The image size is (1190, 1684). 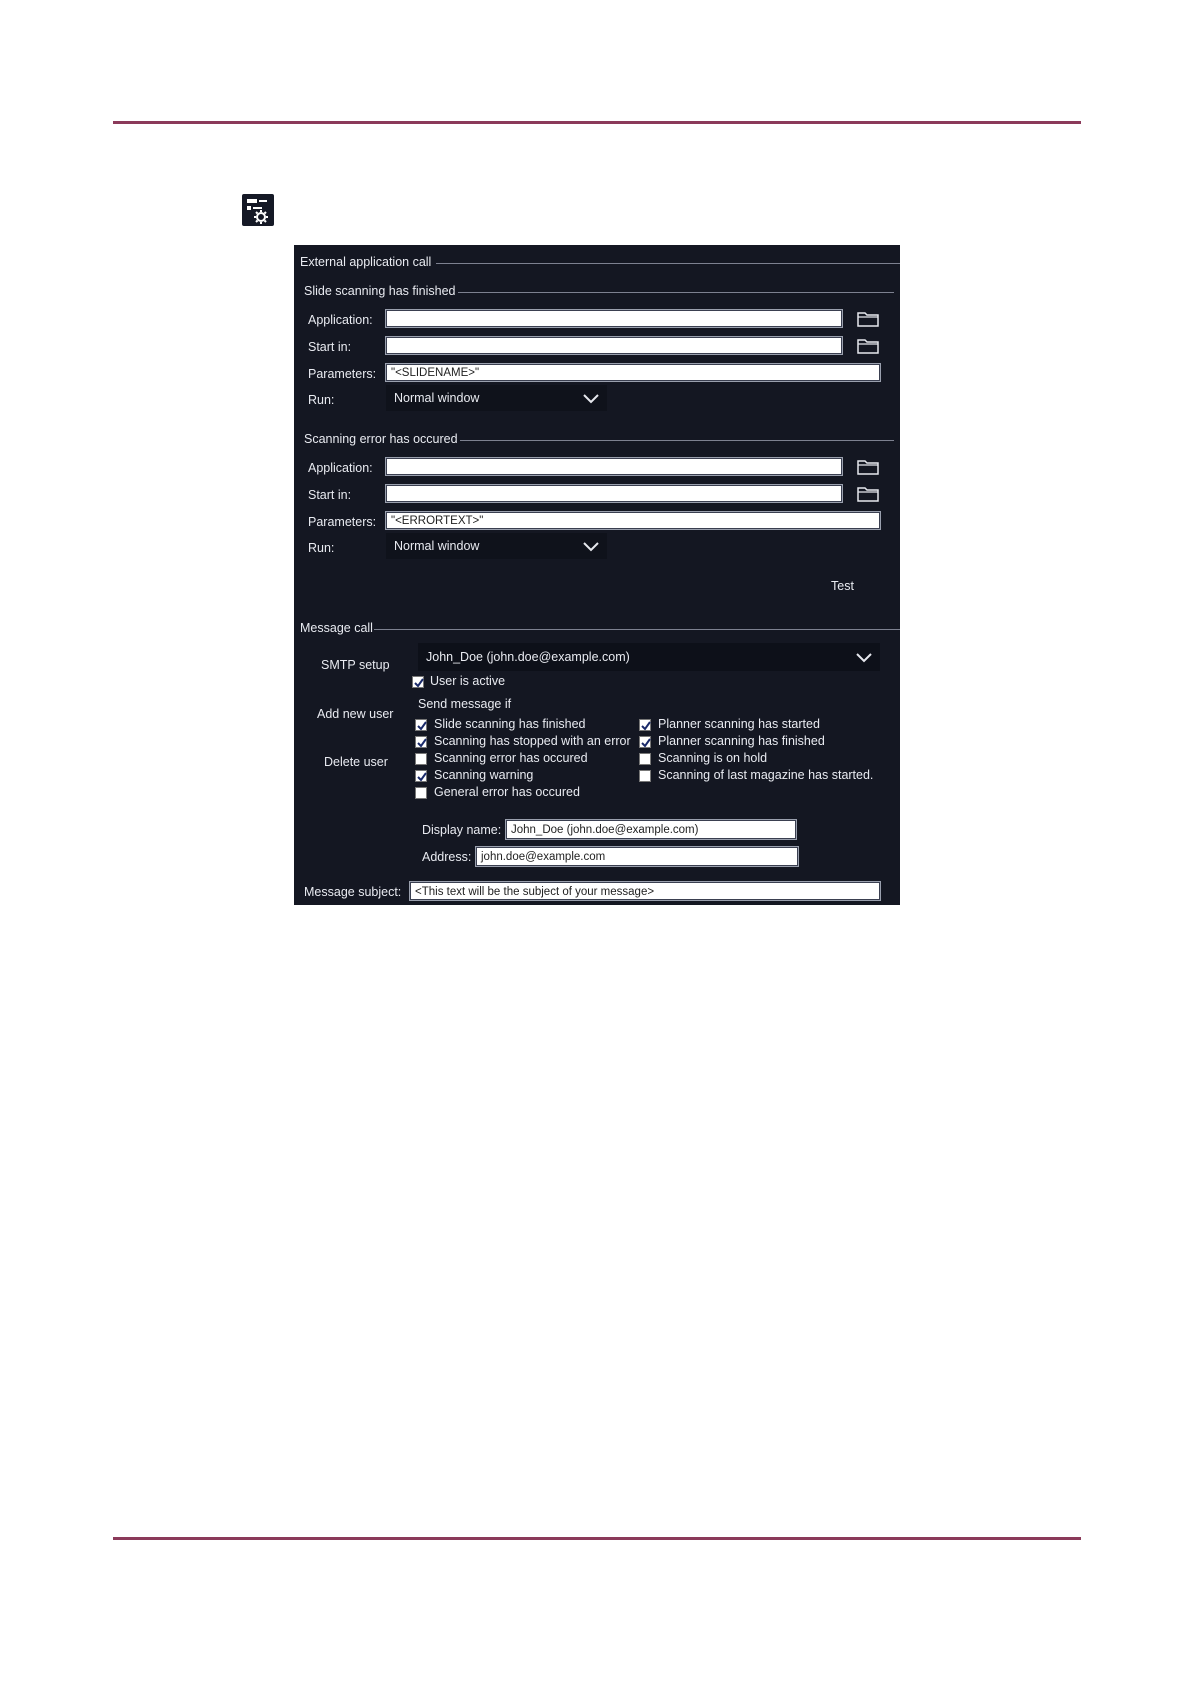 What do you see at coordinates (447, 857) in the screenshot?
I see `address-label: Address:` at bounding box center [447, 857].